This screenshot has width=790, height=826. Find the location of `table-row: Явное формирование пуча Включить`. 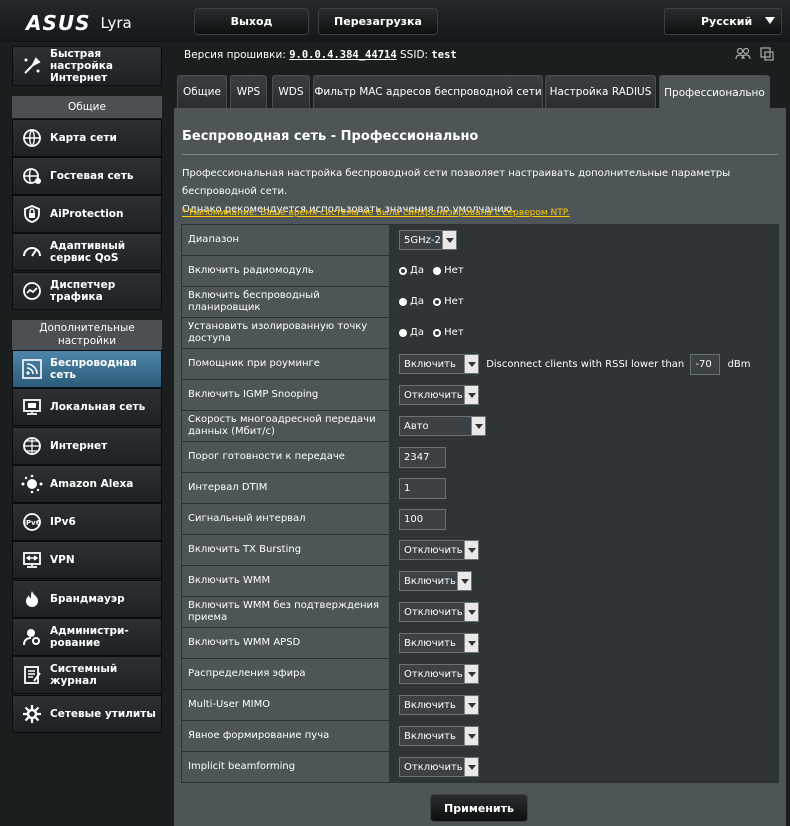

table-row: Явное формирование пуча Включить is located at coordinates (480, 736).